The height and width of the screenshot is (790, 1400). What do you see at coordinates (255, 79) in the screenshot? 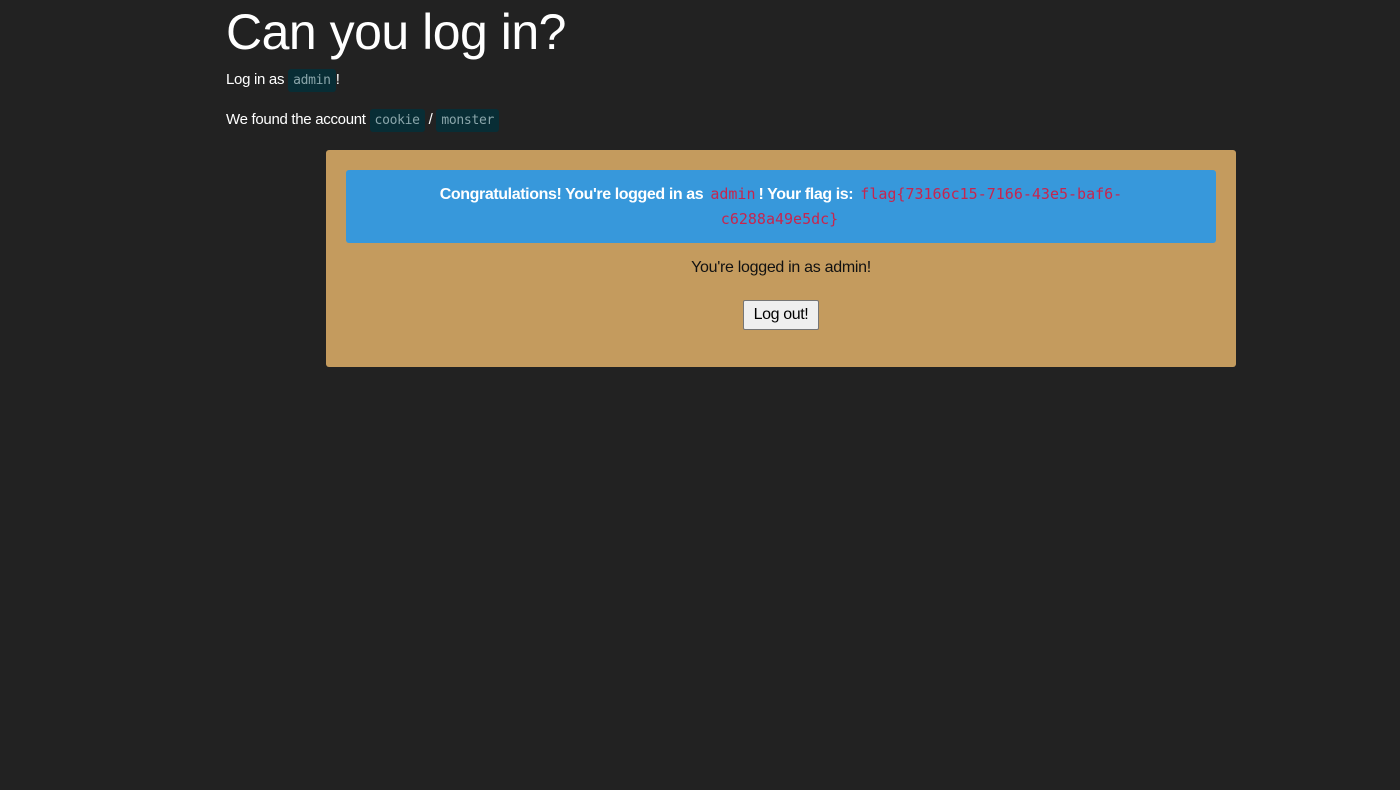
I see `login-prefix: Log in as` at bounding box center [255, 79].